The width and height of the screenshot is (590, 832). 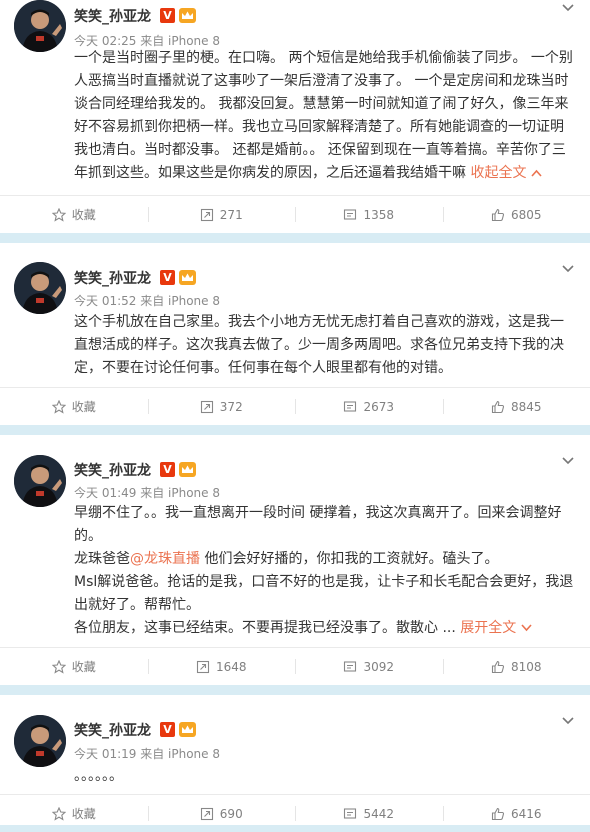 I want to click on text-span: 龙珠爸爸, so click(x=102, y=559).